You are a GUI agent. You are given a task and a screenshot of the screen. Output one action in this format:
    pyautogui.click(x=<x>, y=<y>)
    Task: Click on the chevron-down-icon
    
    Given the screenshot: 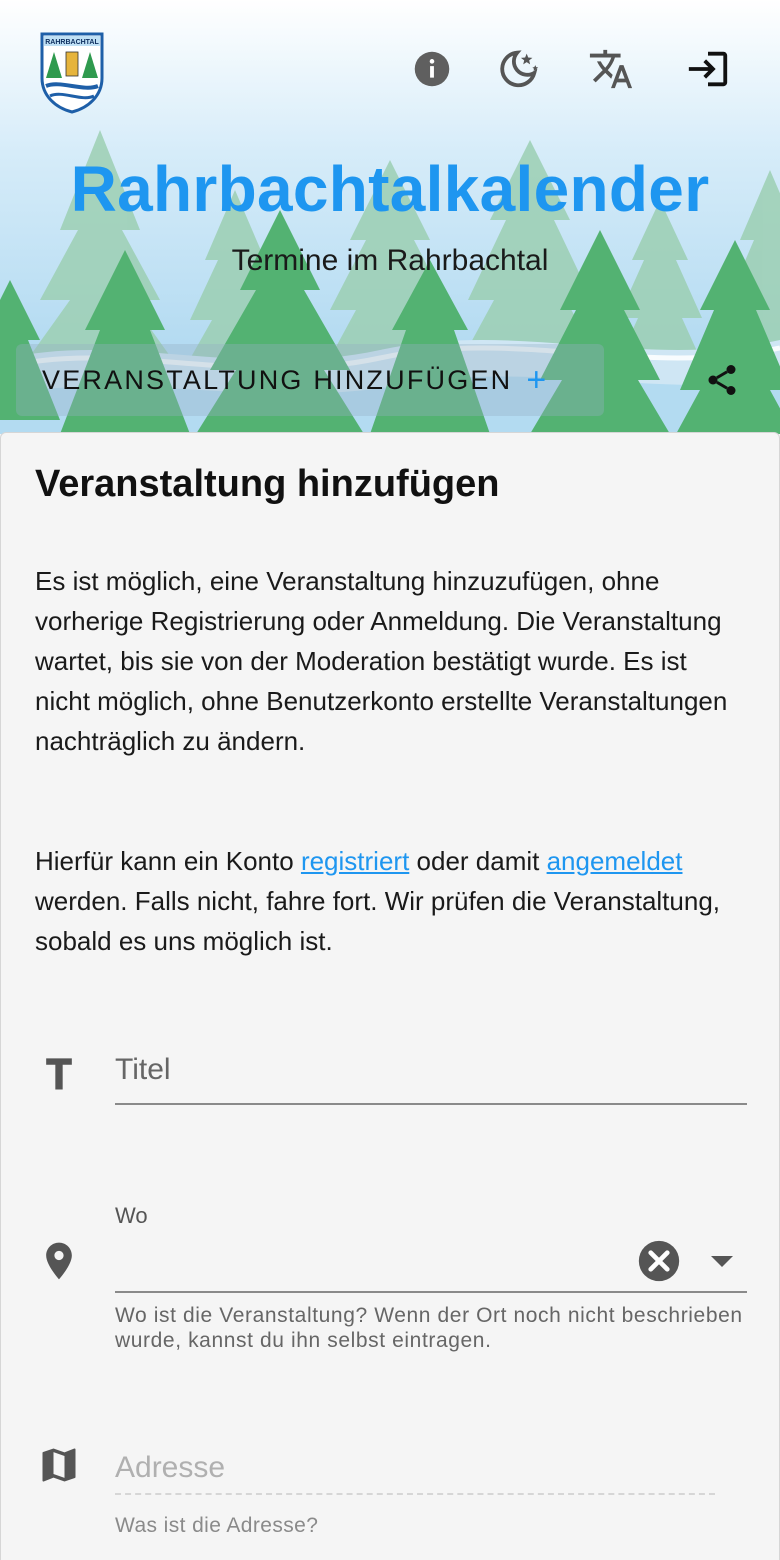 What is the action you would take?
    pyautogui.click(x=722, y=1261)
    